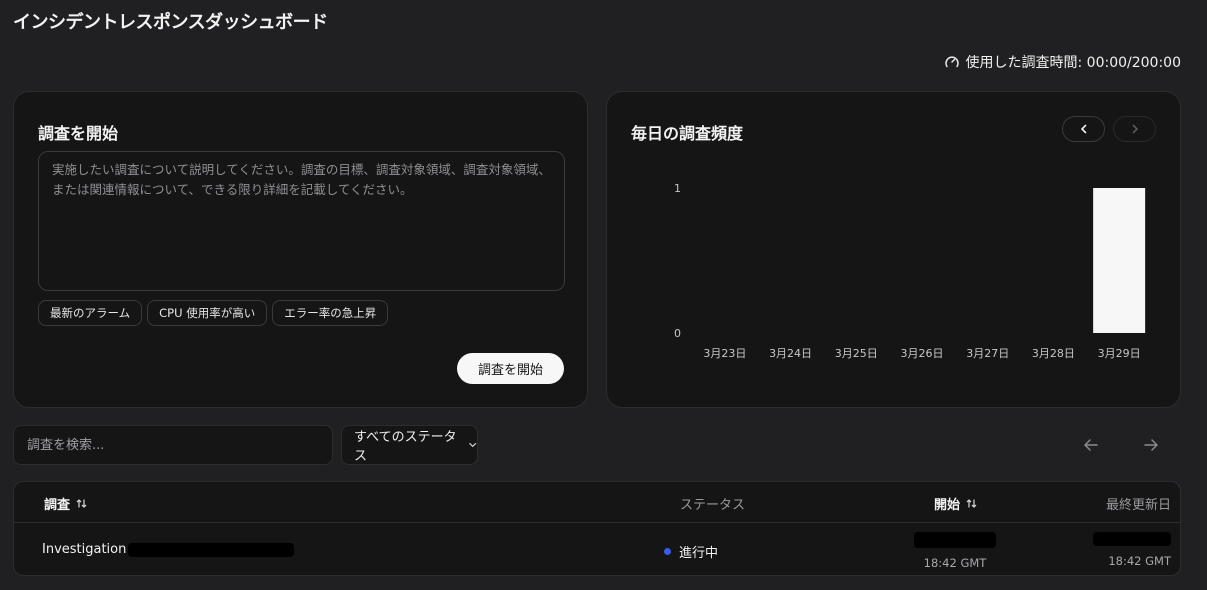  What do you see at coordinates (90, 313) in the screenshot?
I see `chip-latest-alarms: 最新のアラーム` at bounding box center [90, 313].